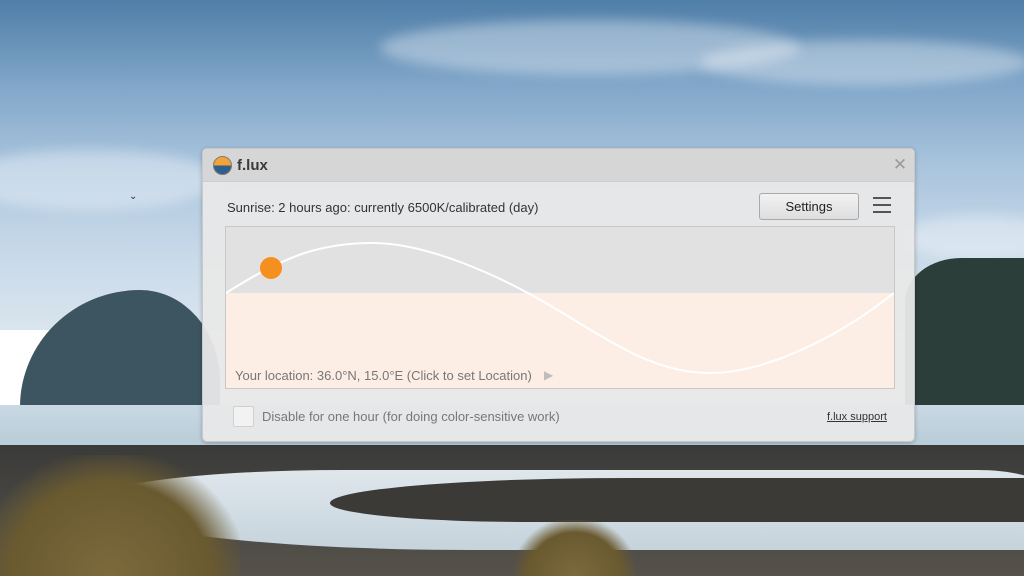 The width and height of the screenshot is (1024, 576). What do you see at coordinates (560, 260) in the screenshot?
I see `day-band` at bounding box center [560, 260].